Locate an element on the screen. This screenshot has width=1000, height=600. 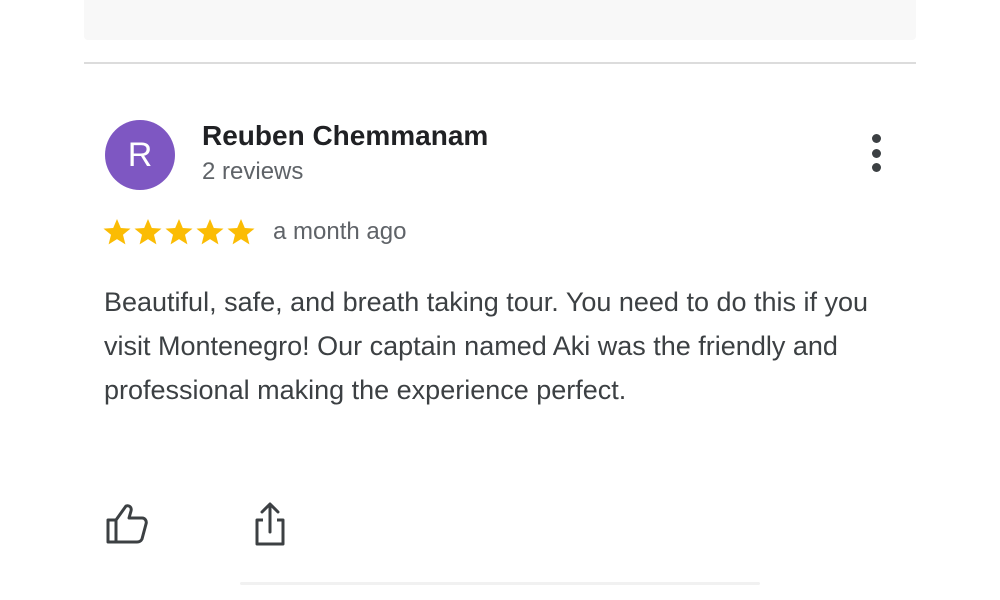
share-button is located at coordinates (270, 524).